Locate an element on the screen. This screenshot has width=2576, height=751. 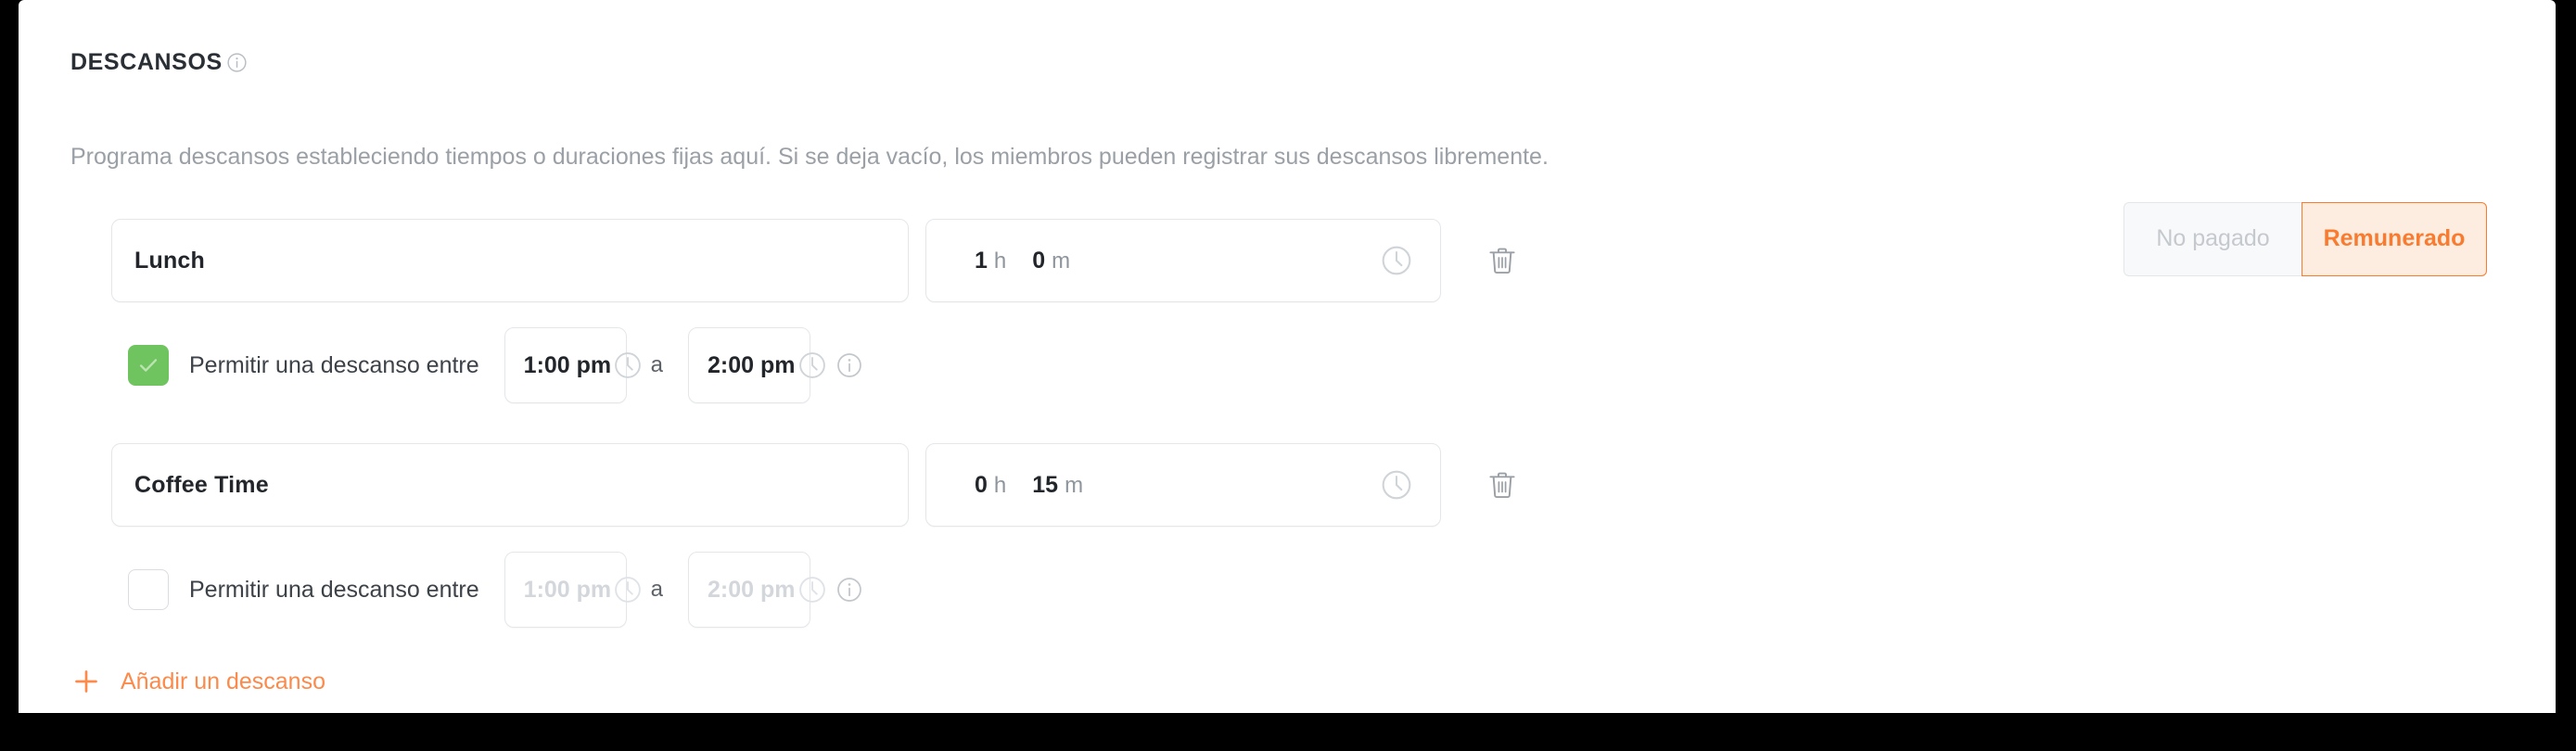
toggle-option-unpaid: No pagado is located at coordinates (2212, 239).